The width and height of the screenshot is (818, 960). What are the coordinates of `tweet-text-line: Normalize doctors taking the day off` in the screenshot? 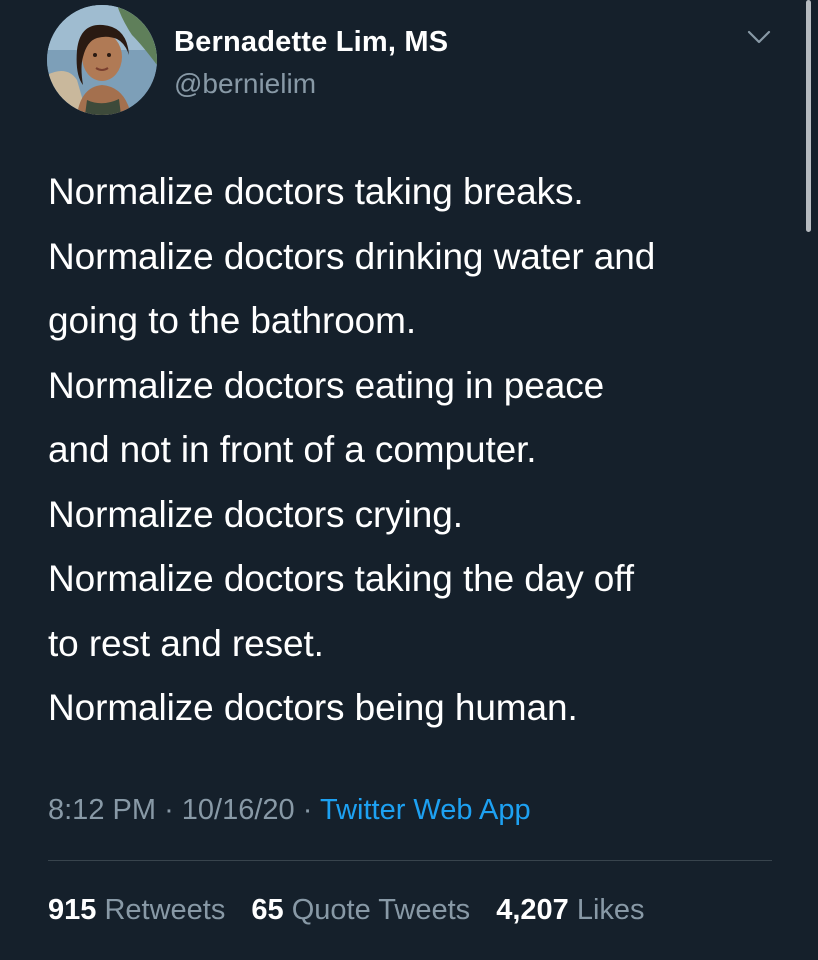 It's located at (341, 578).